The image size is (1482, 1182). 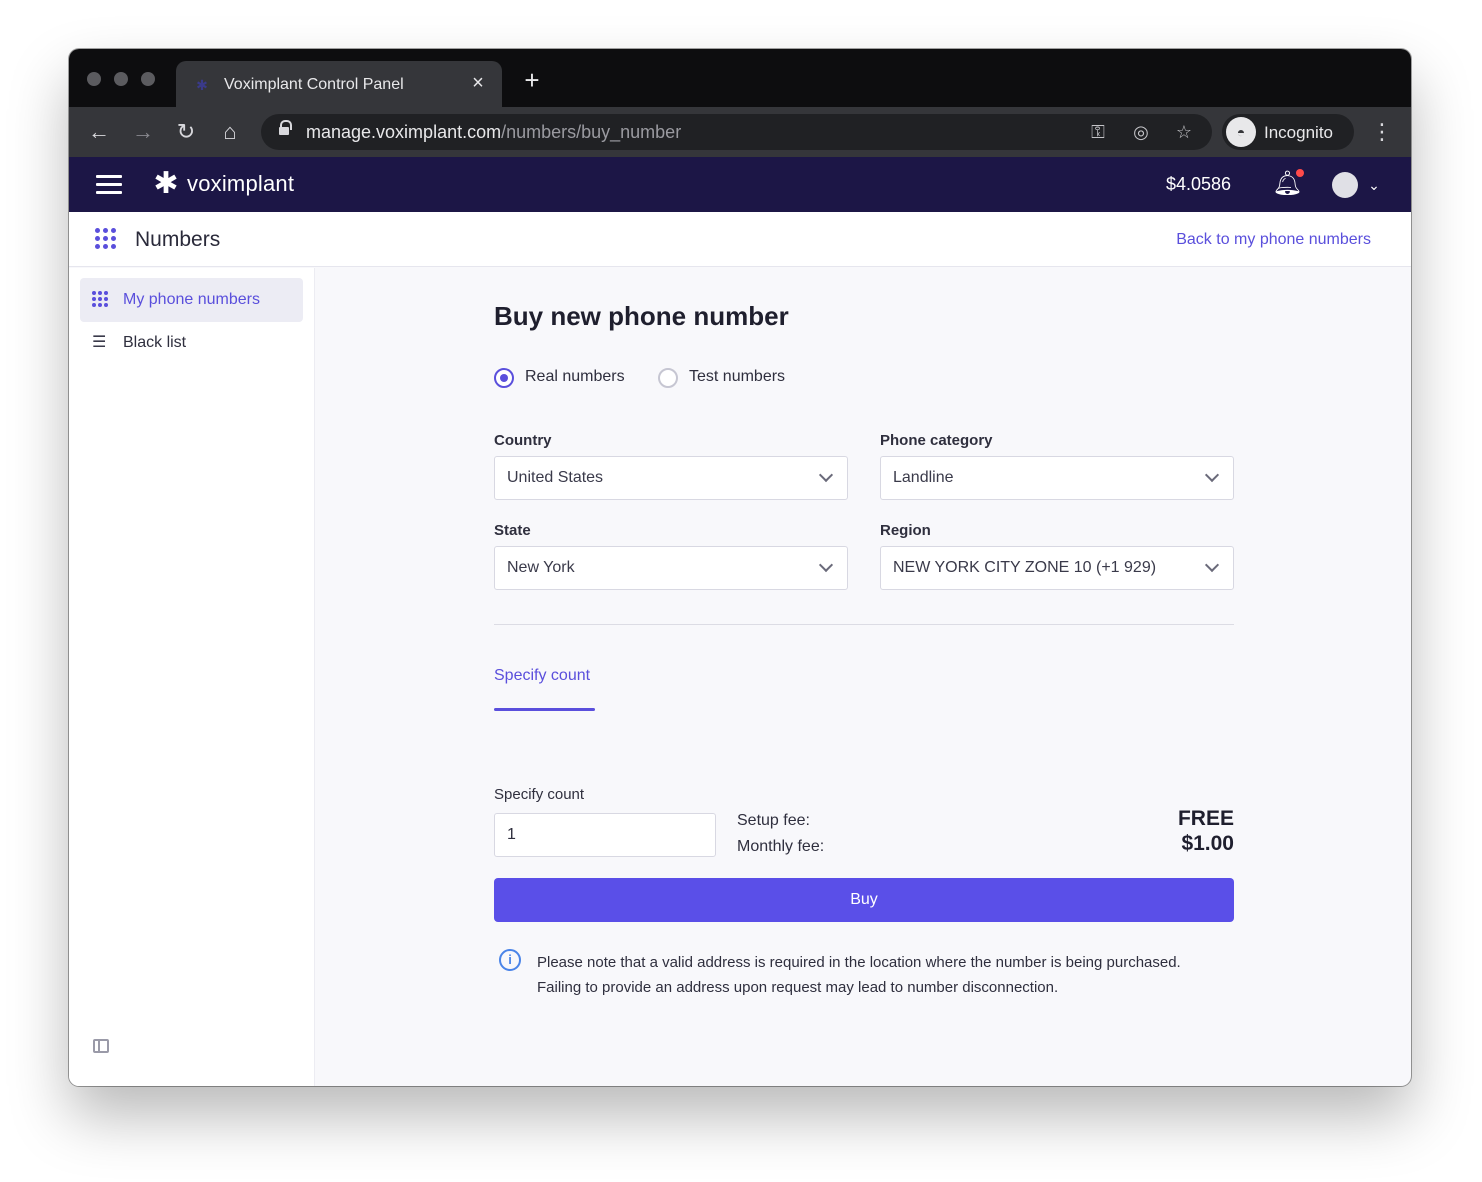 What do you see at coordinates (936, 440) in the screenshot?
I see `phone-category-label: Phone category` at bounding box center [936, 440].